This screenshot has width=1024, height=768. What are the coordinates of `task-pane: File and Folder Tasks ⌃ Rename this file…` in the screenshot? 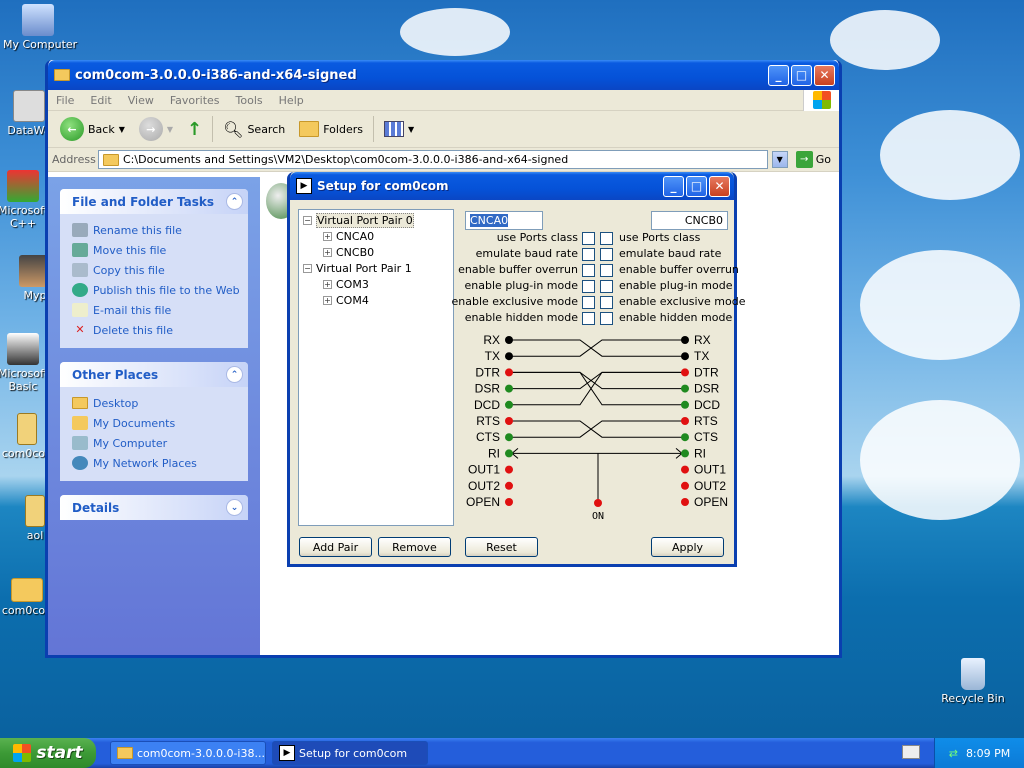 It's located at (154, 416).